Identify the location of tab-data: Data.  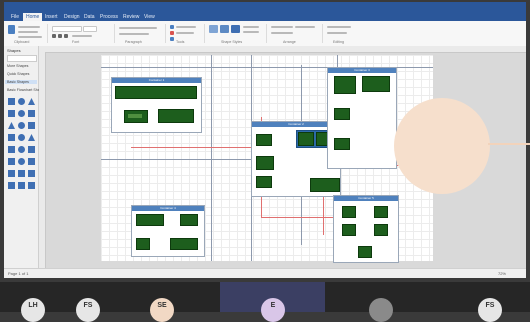
(89, 17).